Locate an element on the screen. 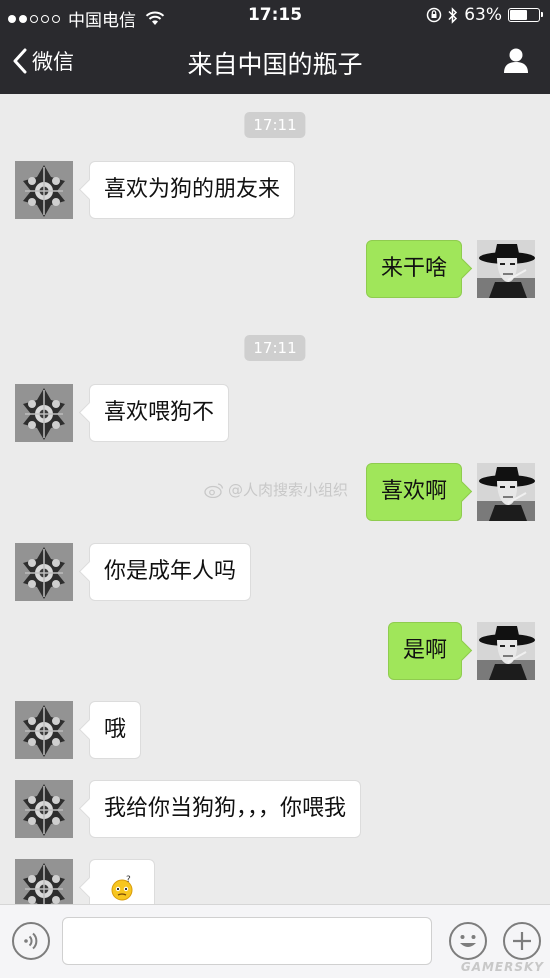 The width and height of the screenshot is (550, 978). orientation-lock-icon is located at coordinates (434, 15).